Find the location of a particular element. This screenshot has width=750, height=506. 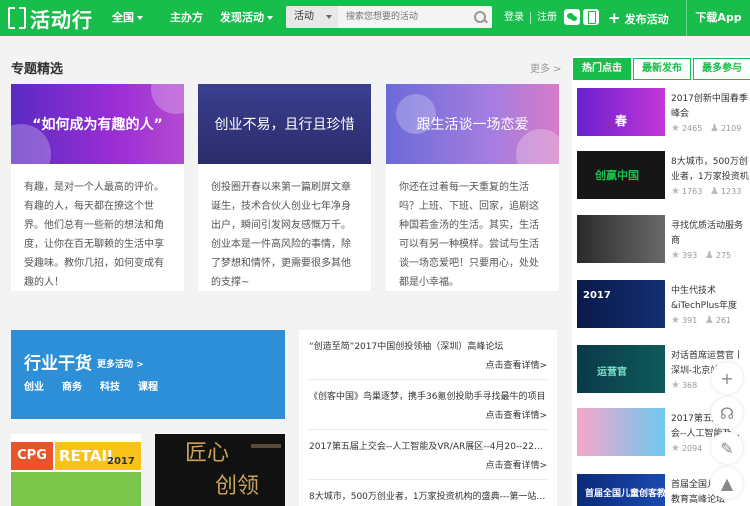

event-title: 2017创新中国春季峰会 is located at coordinates (709, 106).